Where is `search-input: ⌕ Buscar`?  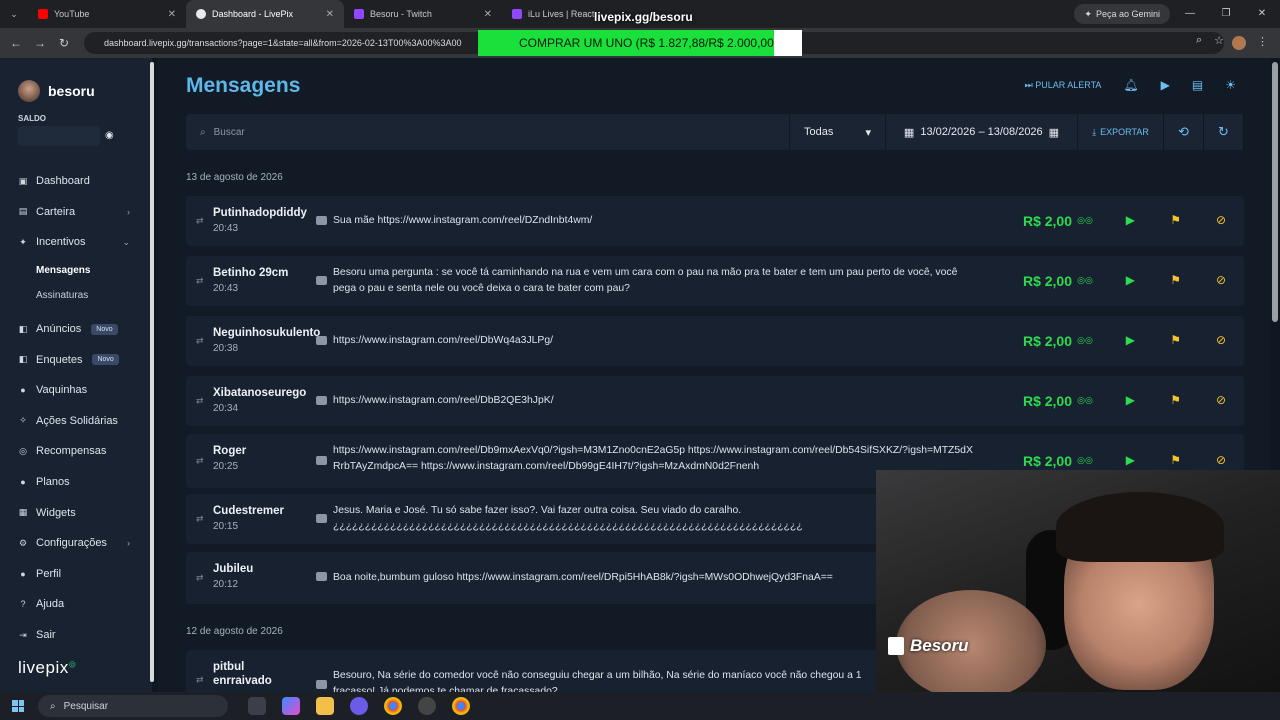
search-input: ⌕ Buscar is located at coordinates (488, 132).